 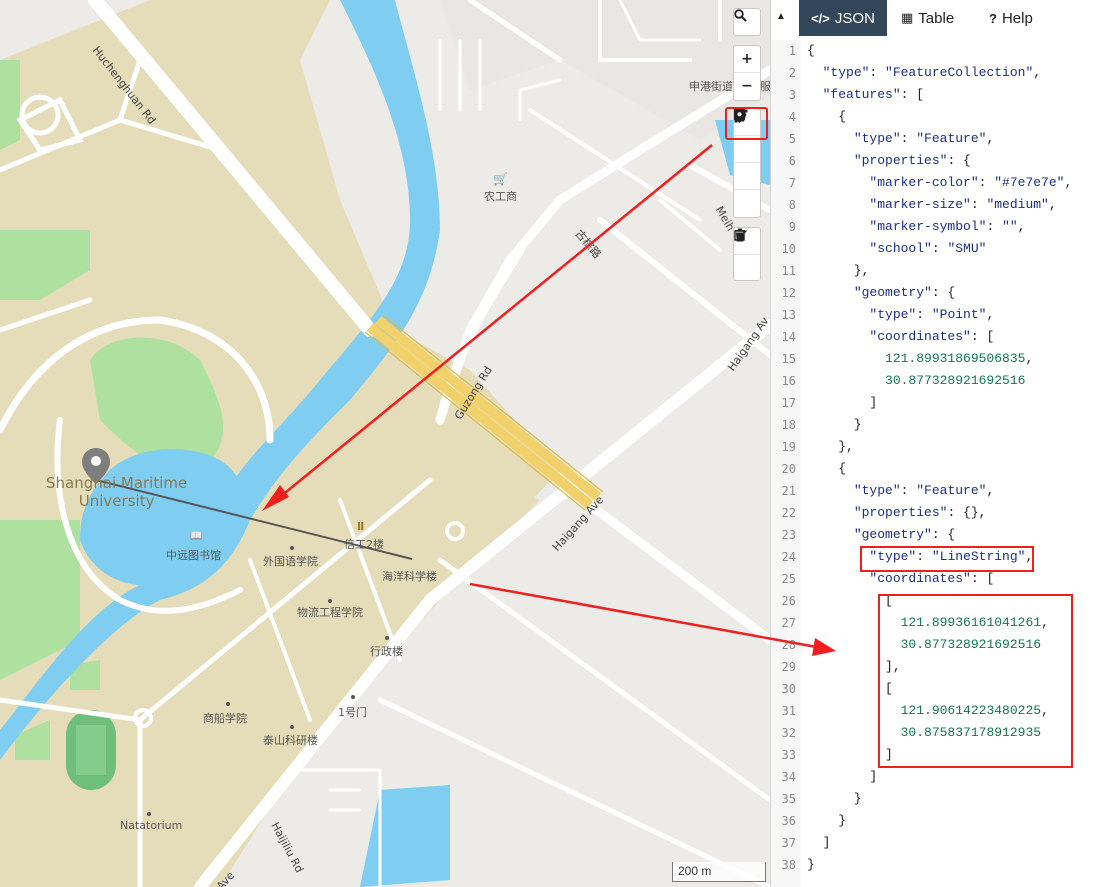 I want to click on code-line: "type": "Point",, so click(x=932, y=314).